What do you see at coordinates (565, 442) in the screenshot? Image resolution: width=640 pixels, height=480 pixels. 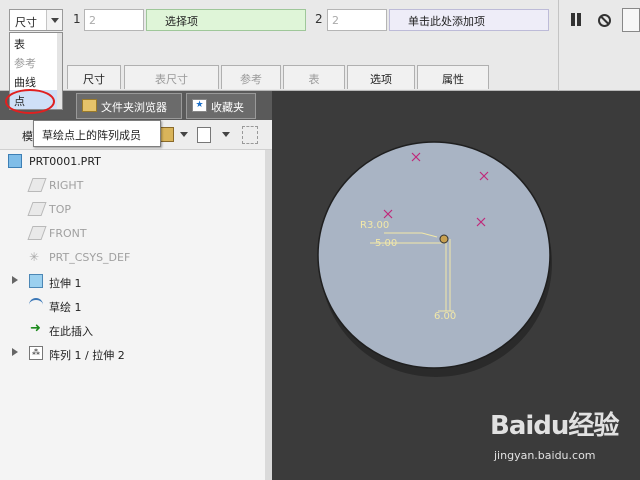 I see `watermark: Baidu经验 jingyan.baidu.com` at bounding box center [565, 442].